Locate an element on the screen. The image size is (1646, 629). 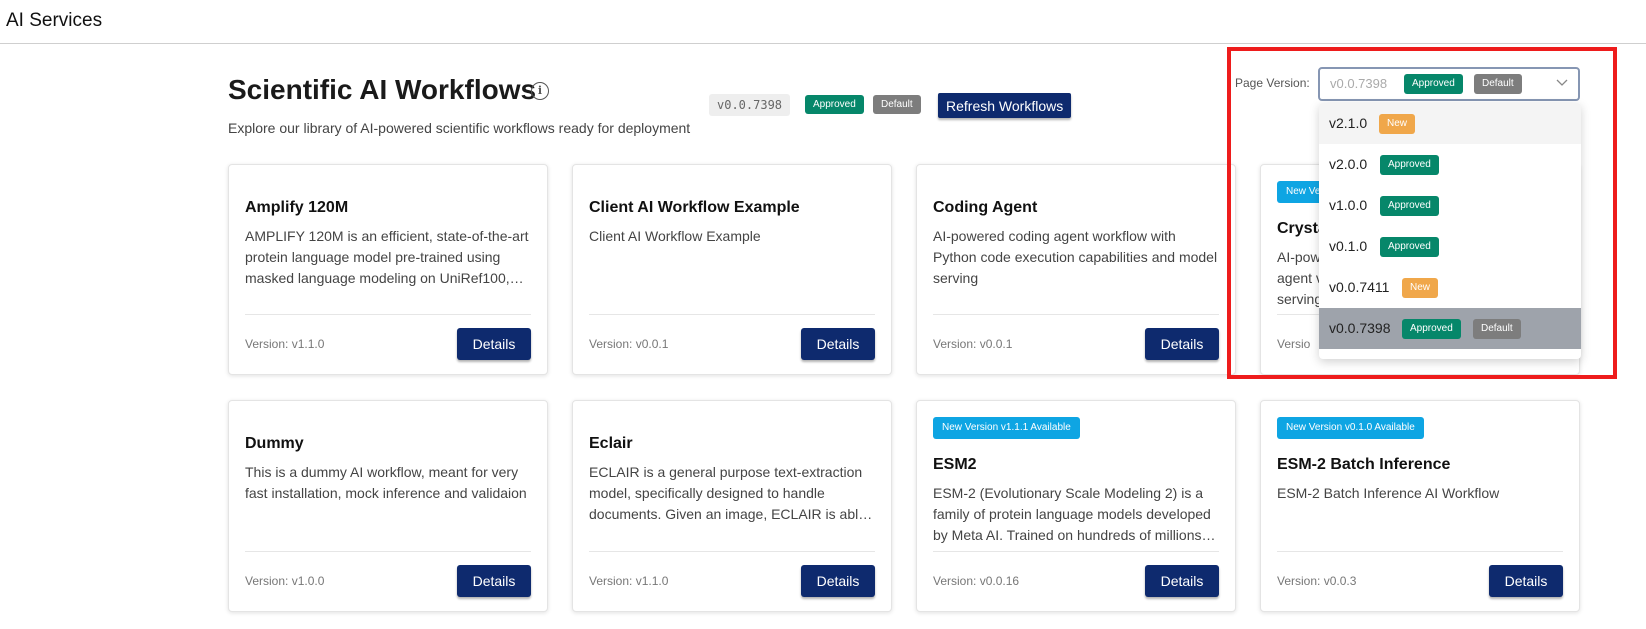
page-version-label: Page Version: is located at coordinates (1272, 83).